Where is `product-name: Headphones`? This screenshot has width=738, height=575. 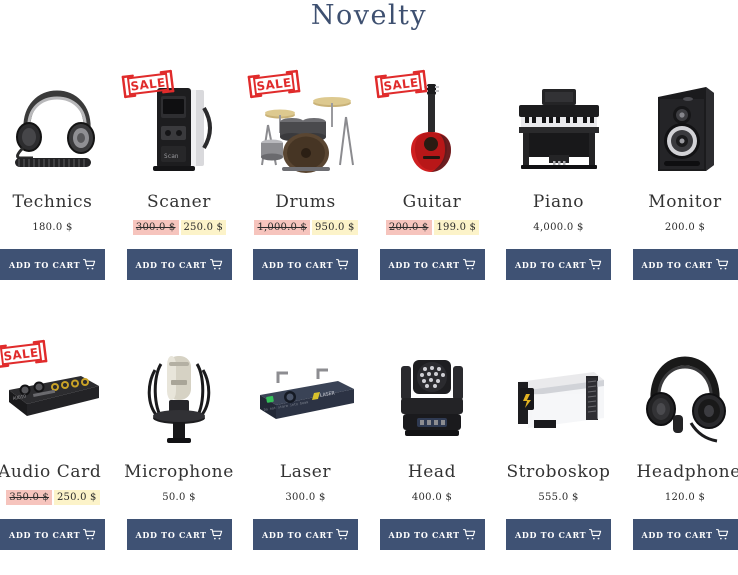 product-name: Headphones is located at coordinates (687, 472).